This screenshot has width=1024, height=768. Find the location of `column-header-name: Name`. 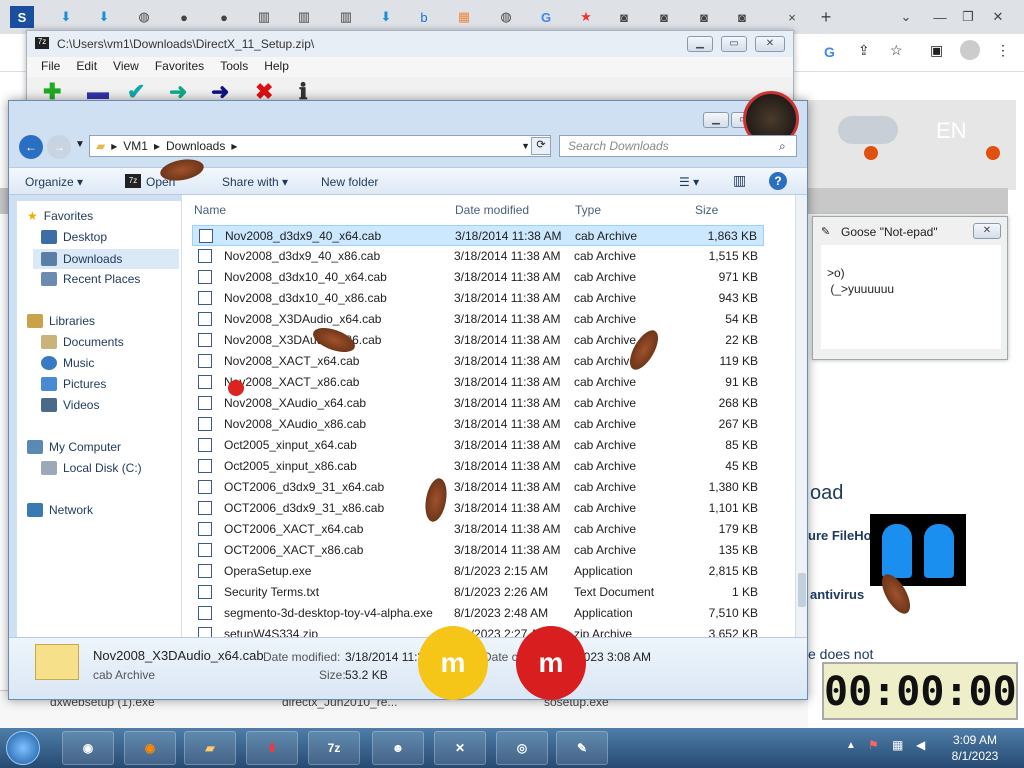

column-header-name: Name is located at coordinates (210, 210).